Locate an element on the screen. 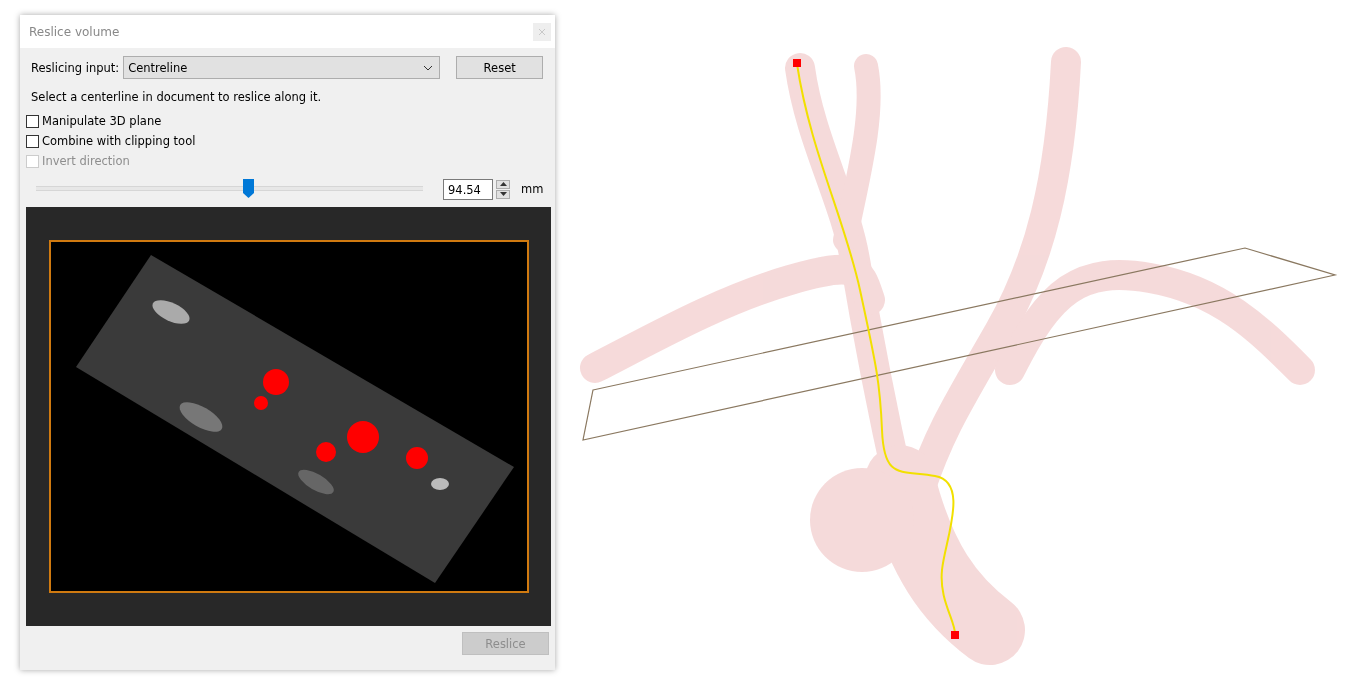  position-input: 94.54 is located at coordinates (468, 189).